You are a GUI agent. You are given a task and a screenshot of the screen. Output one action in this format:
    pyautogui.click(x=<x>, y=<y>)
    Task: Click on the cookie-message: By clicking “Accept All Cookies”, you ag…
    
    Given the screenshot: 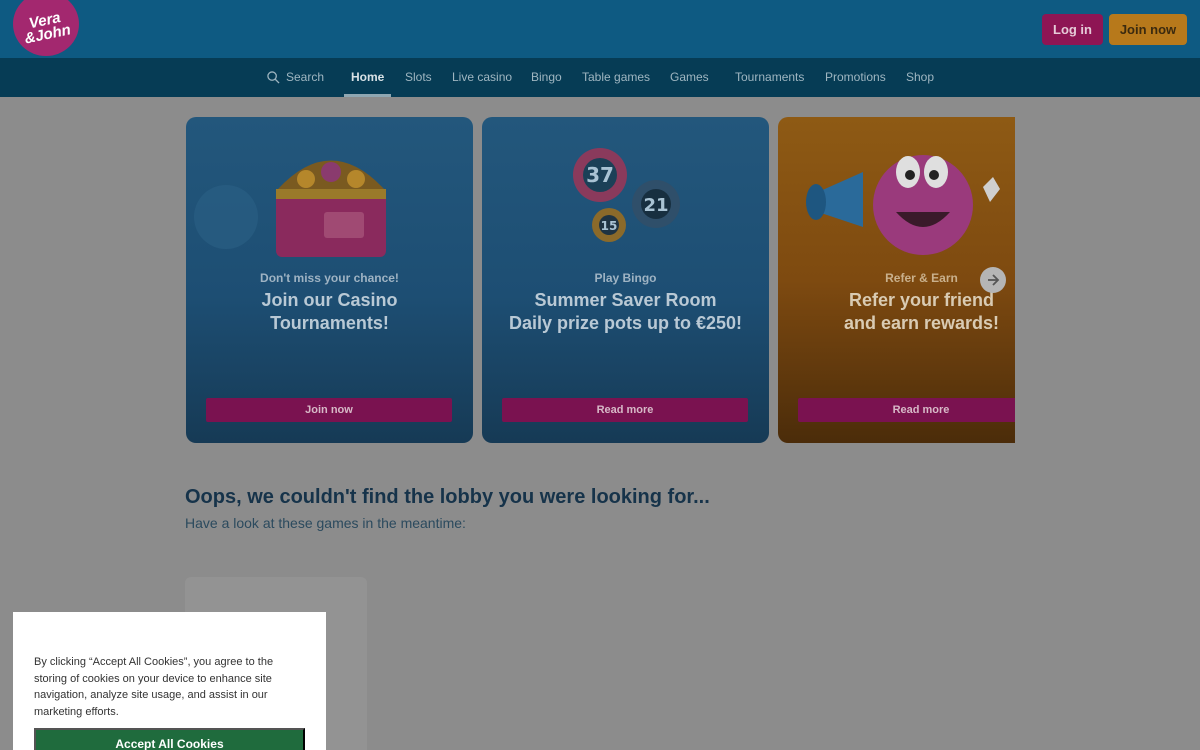 What is the action you would take?
    pyautogui.click(x=154, y=687)
    